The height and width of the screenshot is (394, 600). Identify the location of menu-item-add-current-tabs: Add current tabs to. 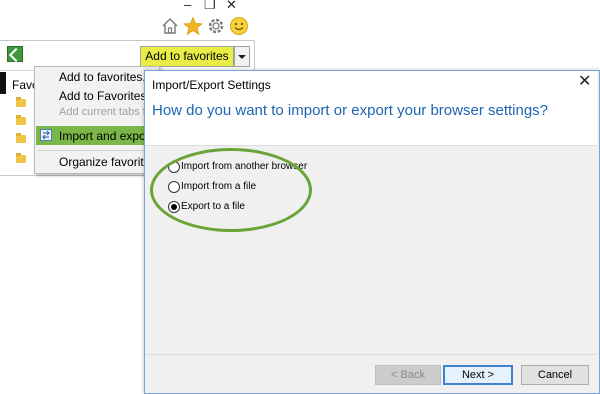
(105, 112).